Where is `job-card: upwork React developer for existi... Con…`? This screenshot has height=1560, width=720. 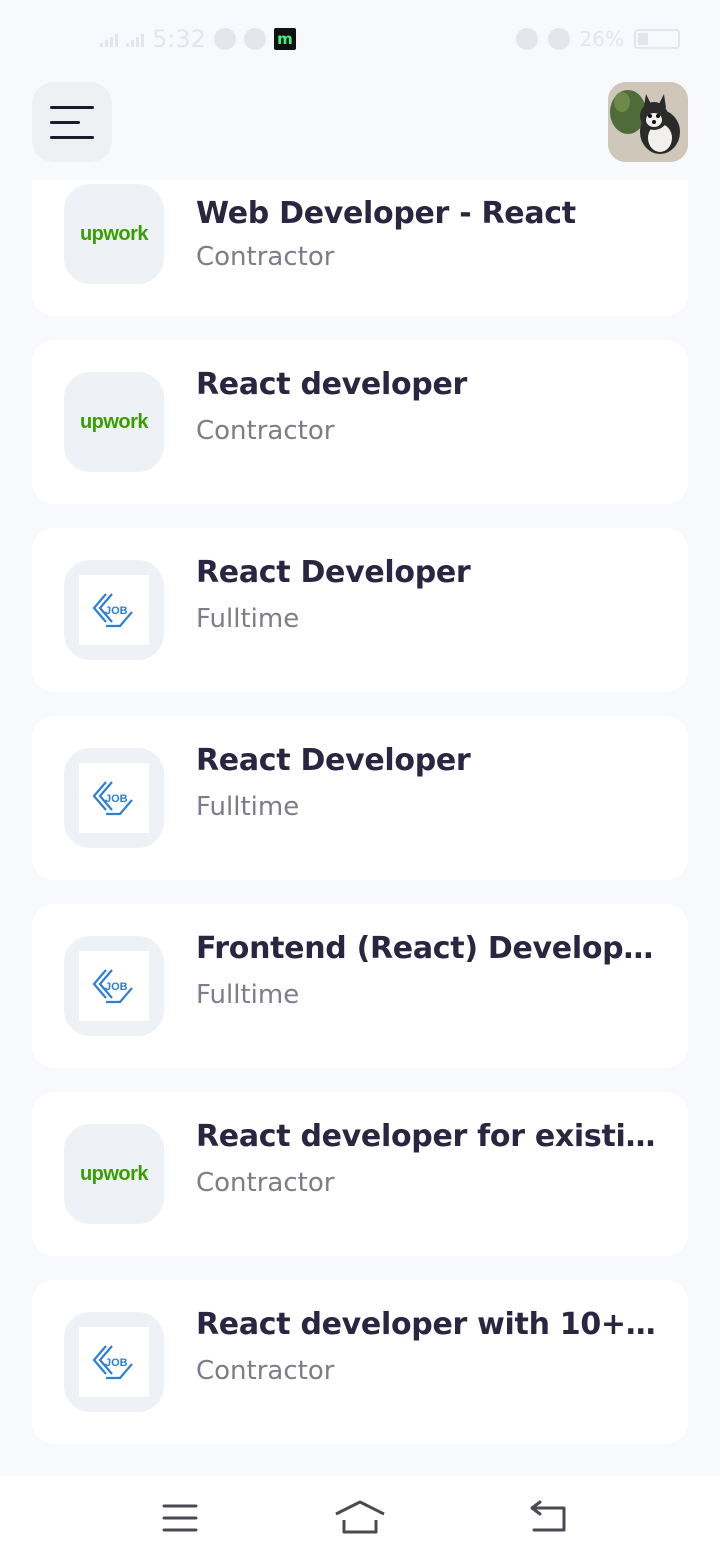
job-card: upwork React developer for existi... Con… is located at coordinates (360, 1174).